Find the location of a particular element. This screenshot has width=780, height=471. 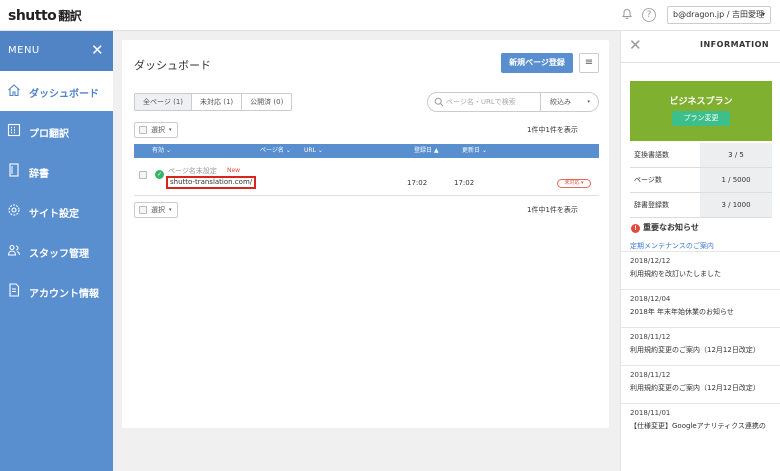

app-logo: shutto 翻訳 is located at coordinates (45, 15).